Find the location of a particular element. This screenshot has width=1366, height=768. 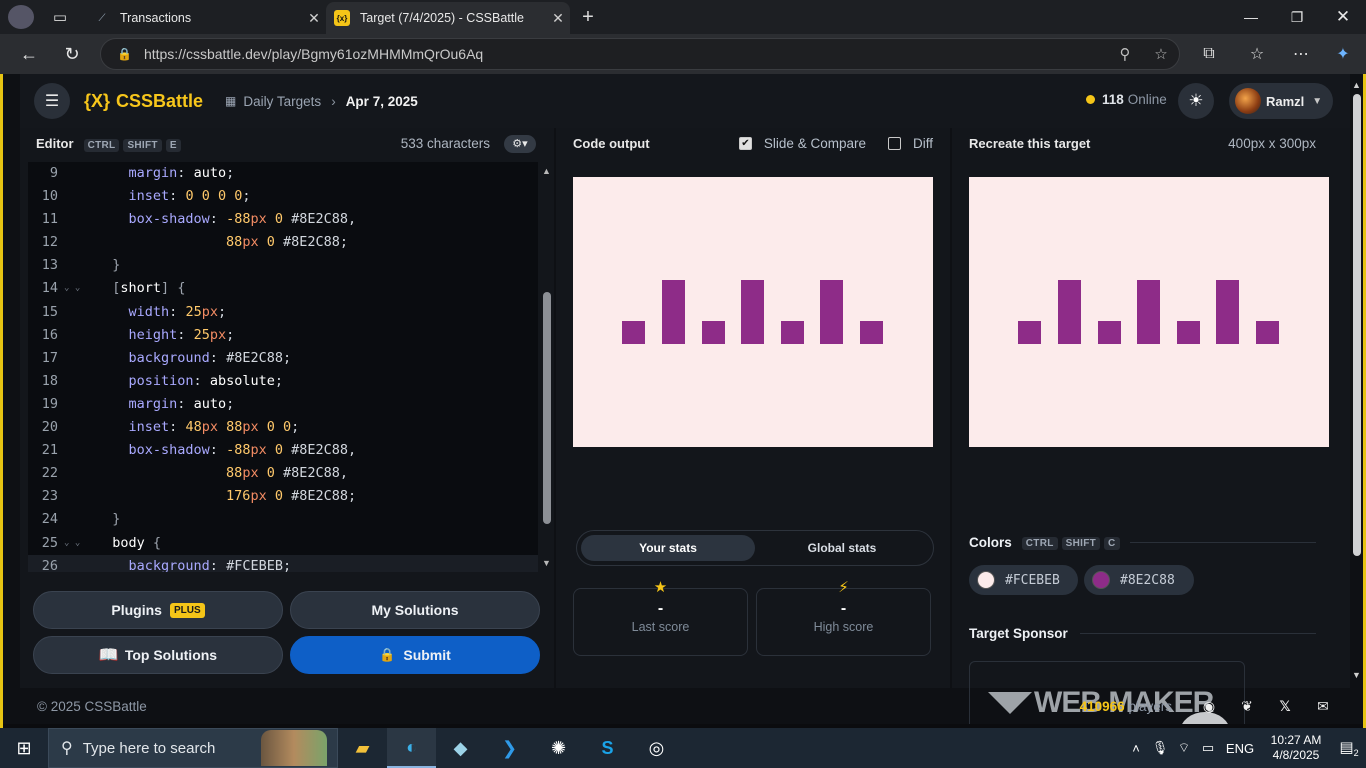

diff-toggle: Diff is located at coordinates (910, 143).